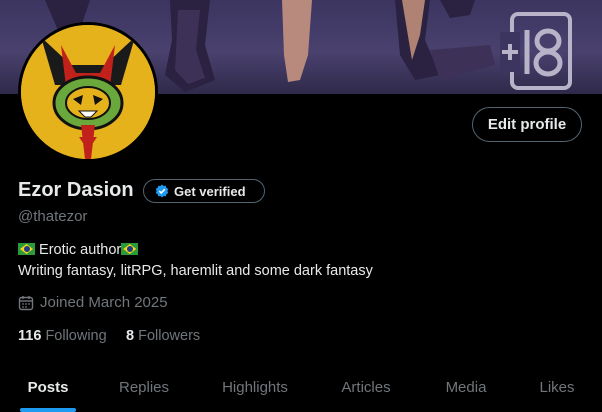  I want to click on following-label: Following, so click(76, 336).